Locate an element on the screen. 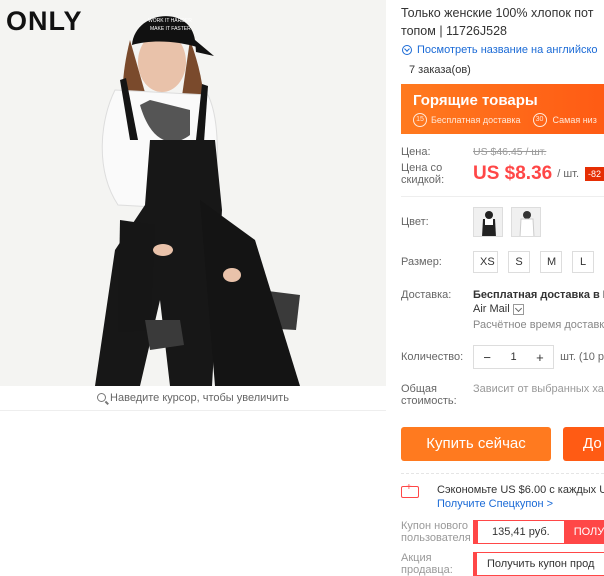  coupon-icon is located at coordinates (410, 490).